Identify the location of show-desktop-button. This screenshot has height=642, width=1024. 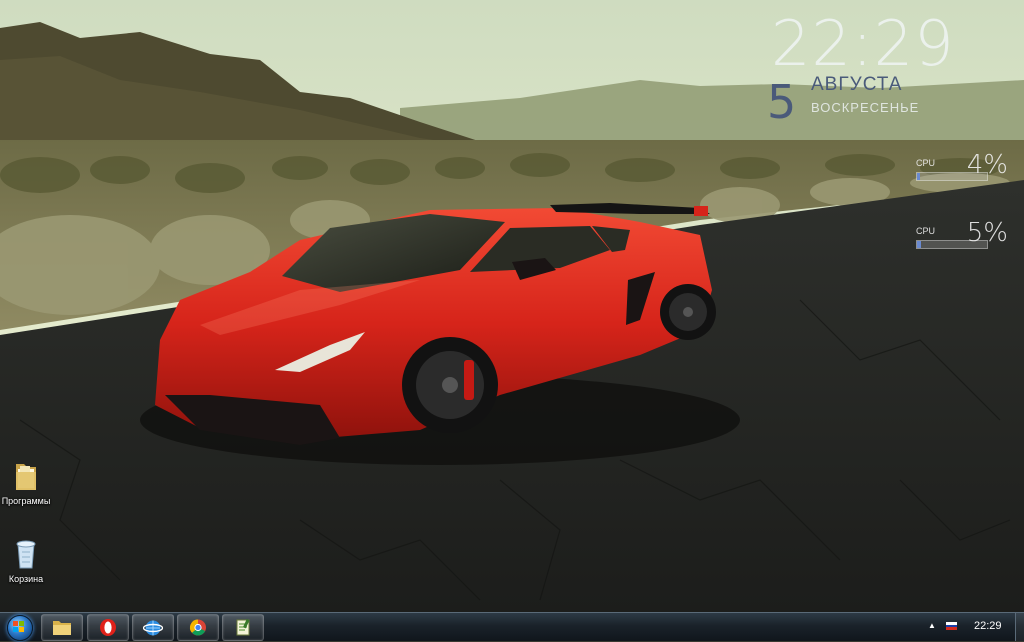
(1019, 627).